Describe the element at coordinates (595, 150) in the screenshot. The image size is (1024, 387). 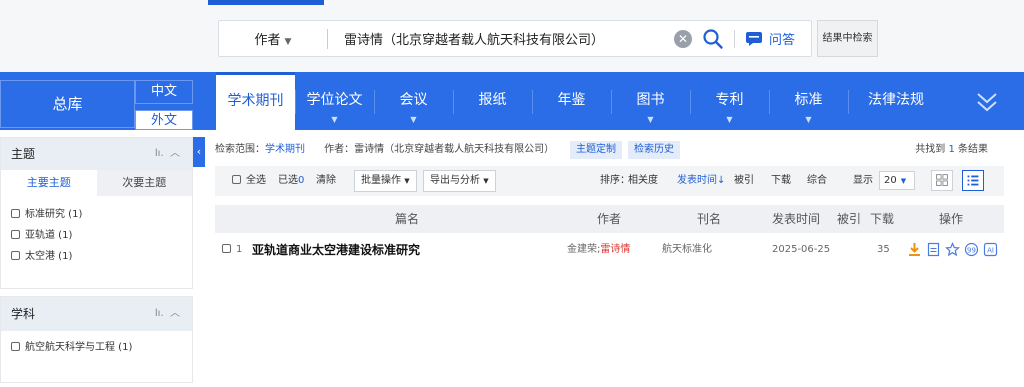
I see `topic-custom-button: 主题定制` at that location.